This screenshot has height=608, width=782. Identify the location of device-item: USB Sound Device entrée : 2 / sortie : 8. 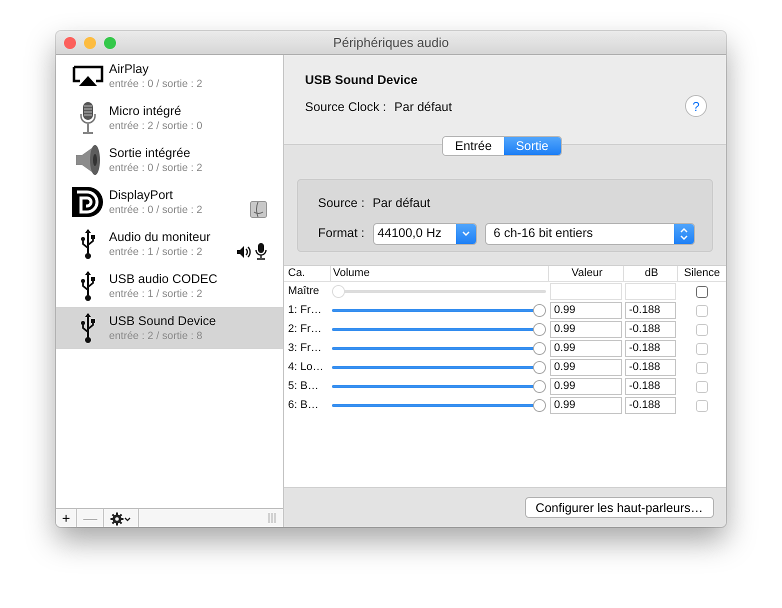
(169, 328).